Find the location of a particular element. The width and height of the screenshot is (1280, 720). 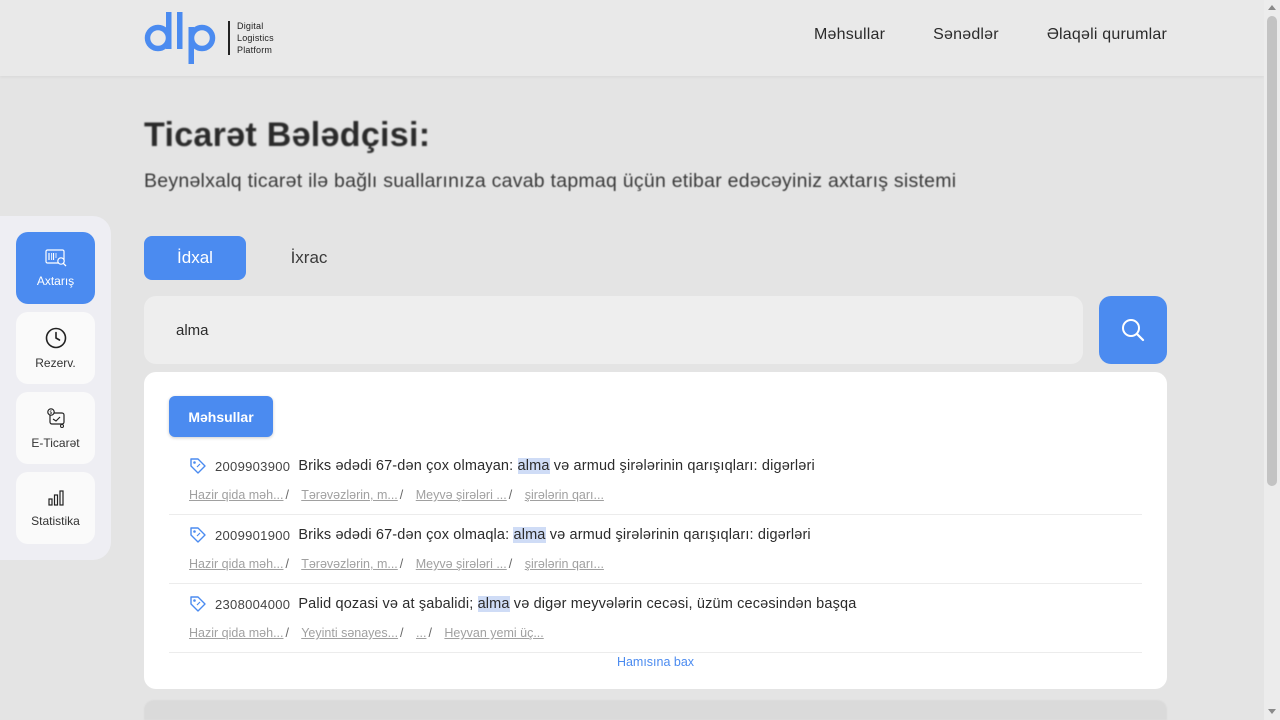

dlp-logo: Digital Logistics Platform is located at coordinates (209, 38).